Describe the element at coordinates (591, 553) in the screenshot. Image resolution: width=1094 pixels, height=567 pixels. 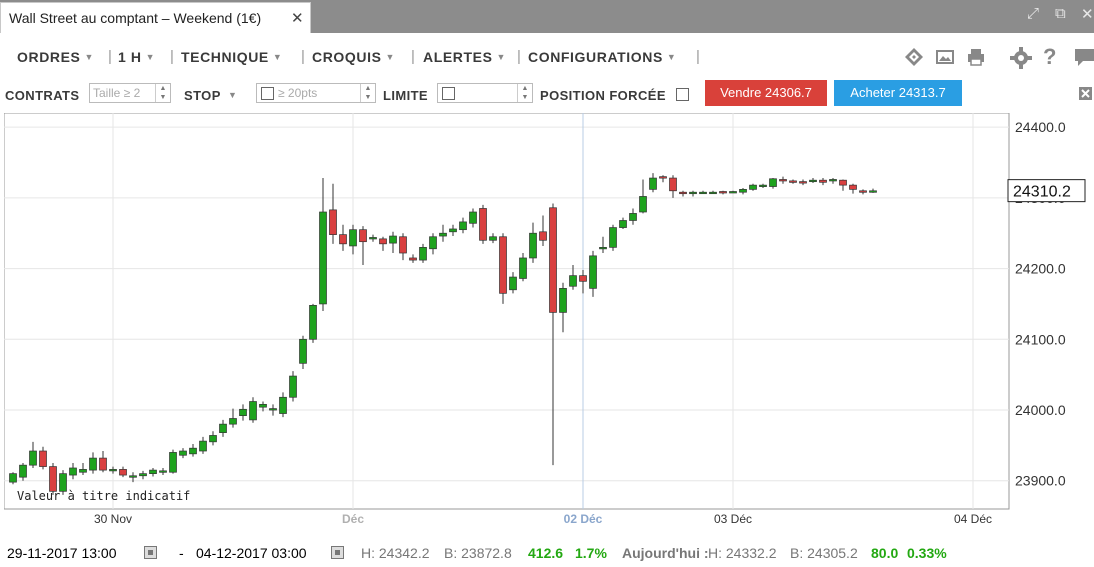
I see `range-pct: 1.7%` at that location.